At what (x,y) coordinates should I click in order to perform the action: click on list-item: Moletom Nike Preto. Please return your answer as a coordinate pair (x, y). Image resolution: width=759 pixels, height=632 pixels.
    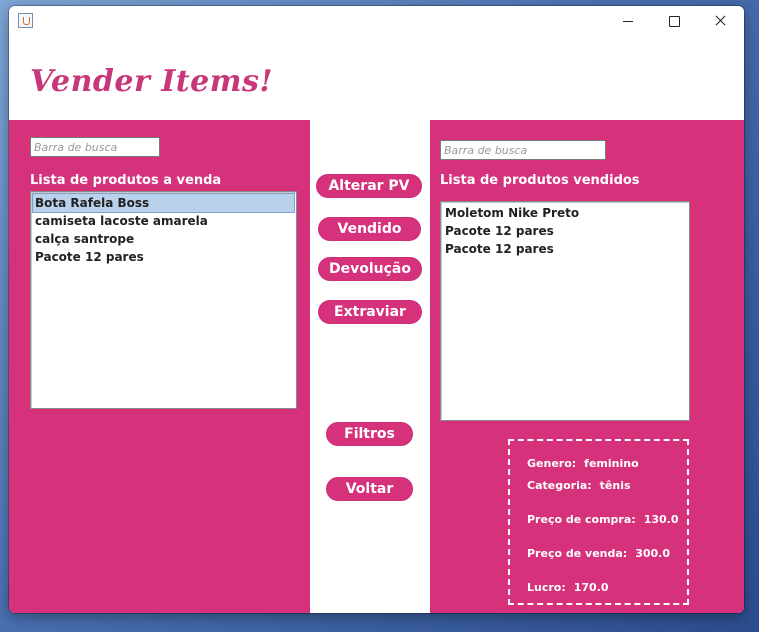
    Looking at the image, I should click on (565, 213).